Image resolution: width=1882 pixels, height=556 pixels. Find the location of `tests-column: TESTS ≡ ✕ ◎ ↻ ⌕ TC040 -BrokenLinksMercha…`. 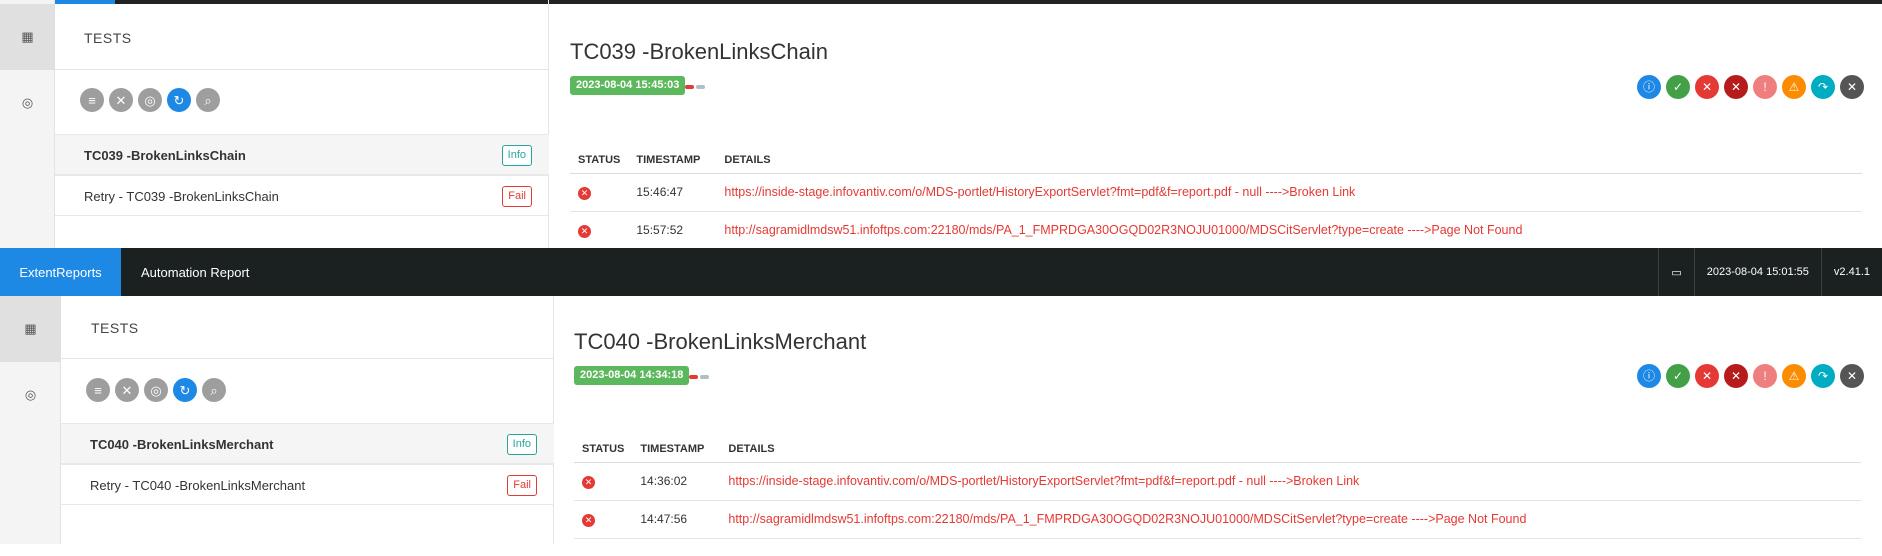

tests-column: TESTS ≡ ✕ ◎ ↻ ⌕ TC040 -BrokenLinksMercha… is located at coordinates (307, 420).